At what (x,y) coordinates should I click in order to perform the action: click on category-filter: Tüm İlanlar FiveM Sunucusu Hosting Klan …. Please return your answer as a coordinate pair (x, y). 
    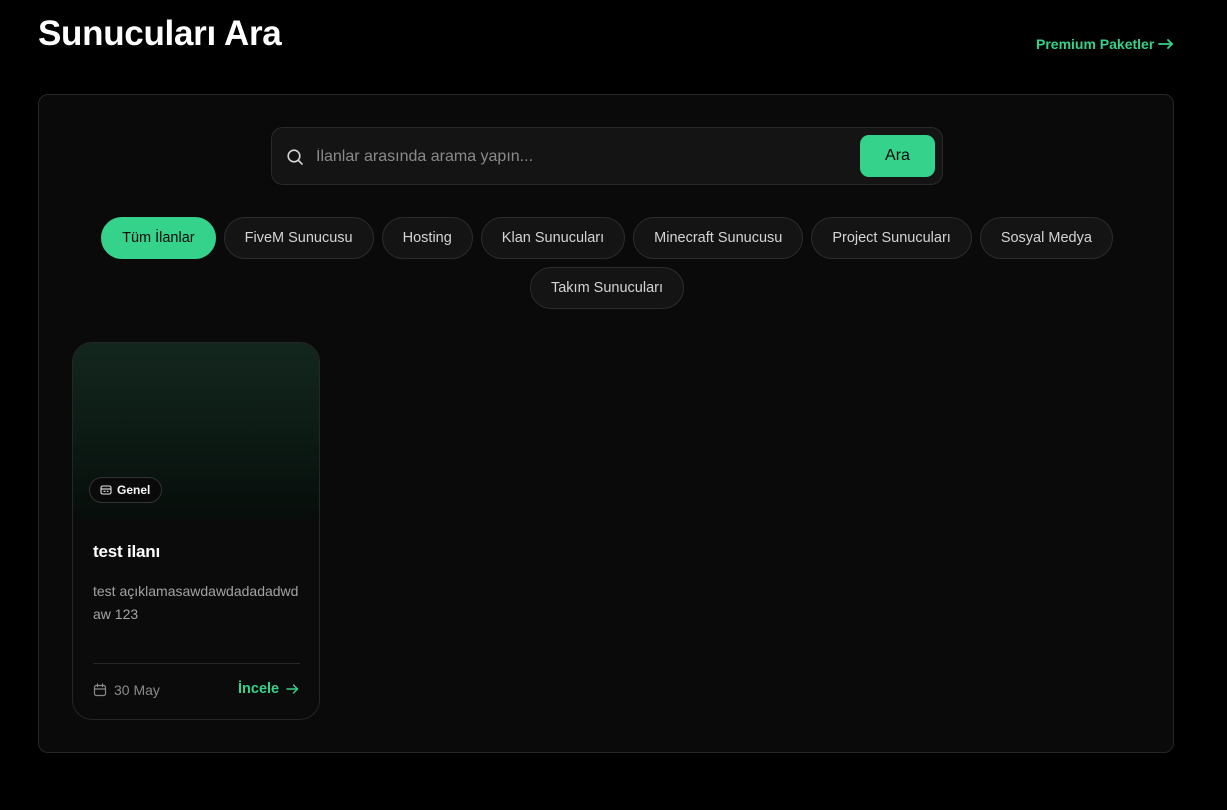
    Looking at the image, I should click on (607, 263).